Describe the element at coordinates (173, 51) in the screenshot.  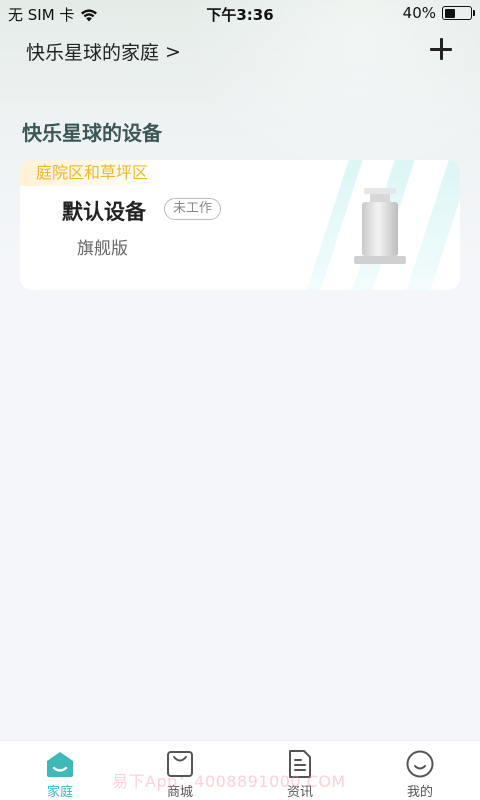
I see `chevron-right-icon: >` at that location.